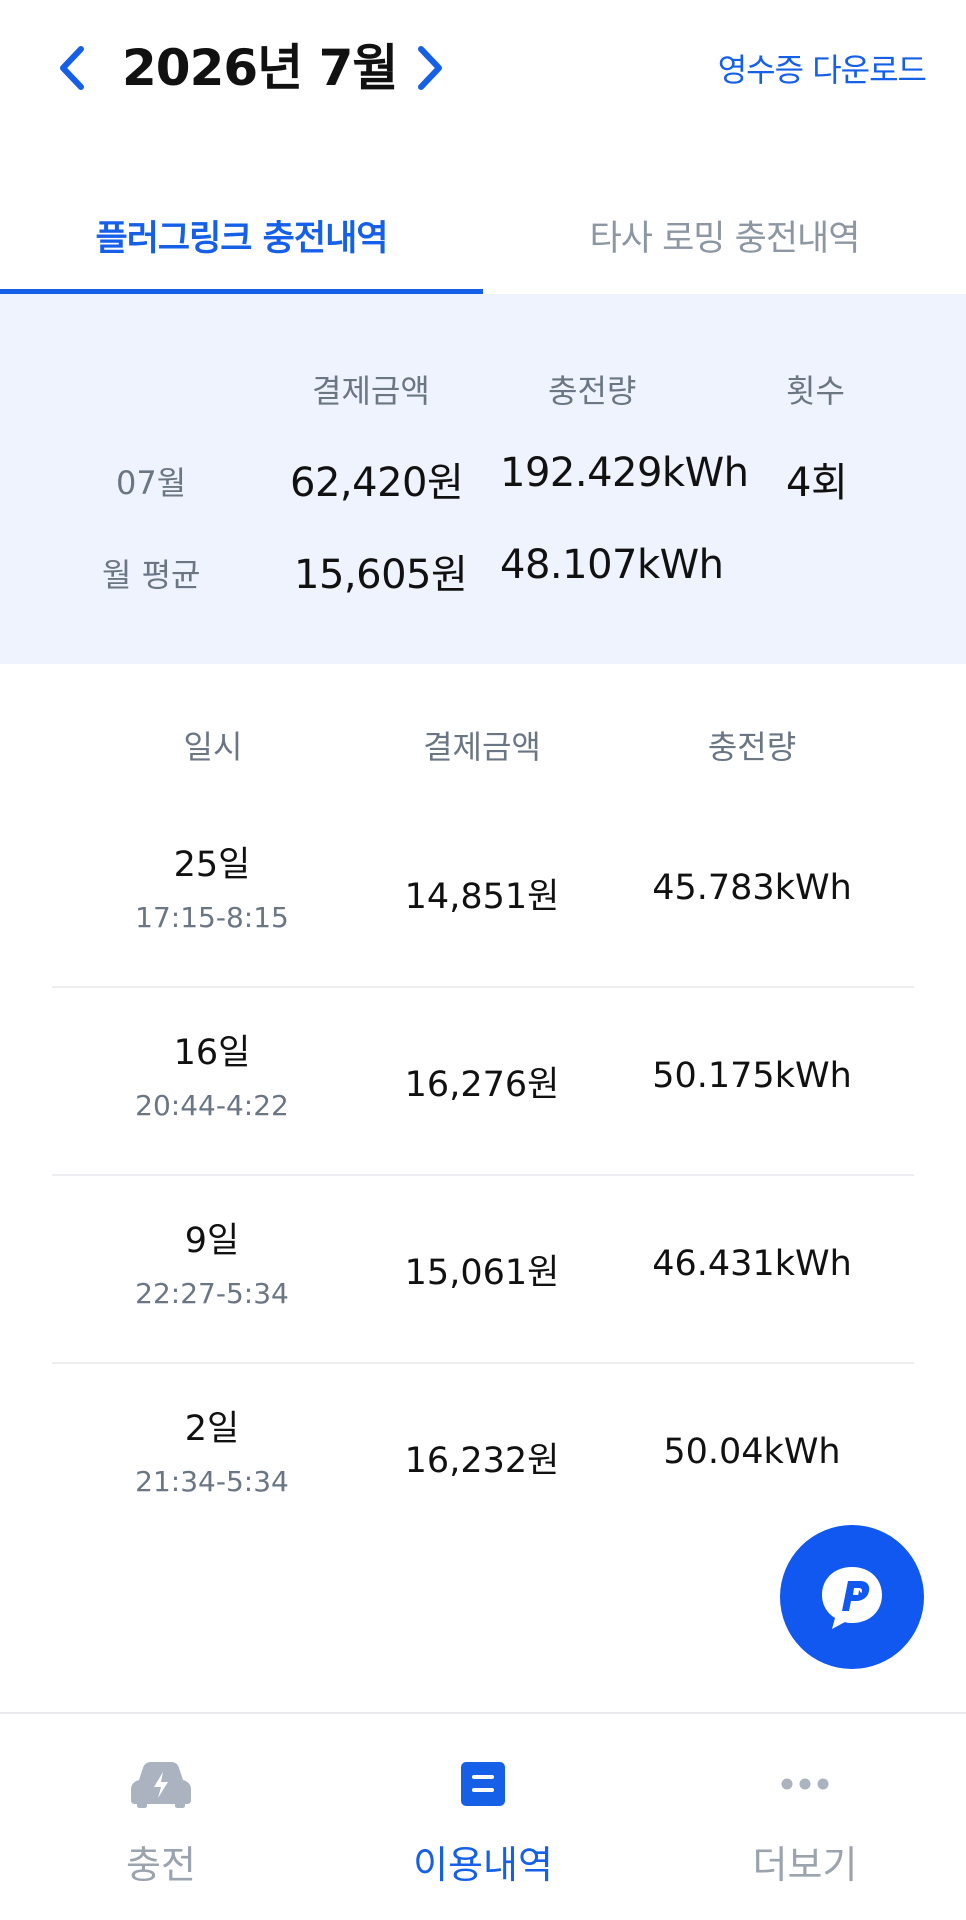 This screenshot has width=966, height=1920. What do you see at coordinates (482, 1461) in the screenshot?
I see `history-amount: 16,232원` at bounding box center [482, 1461].